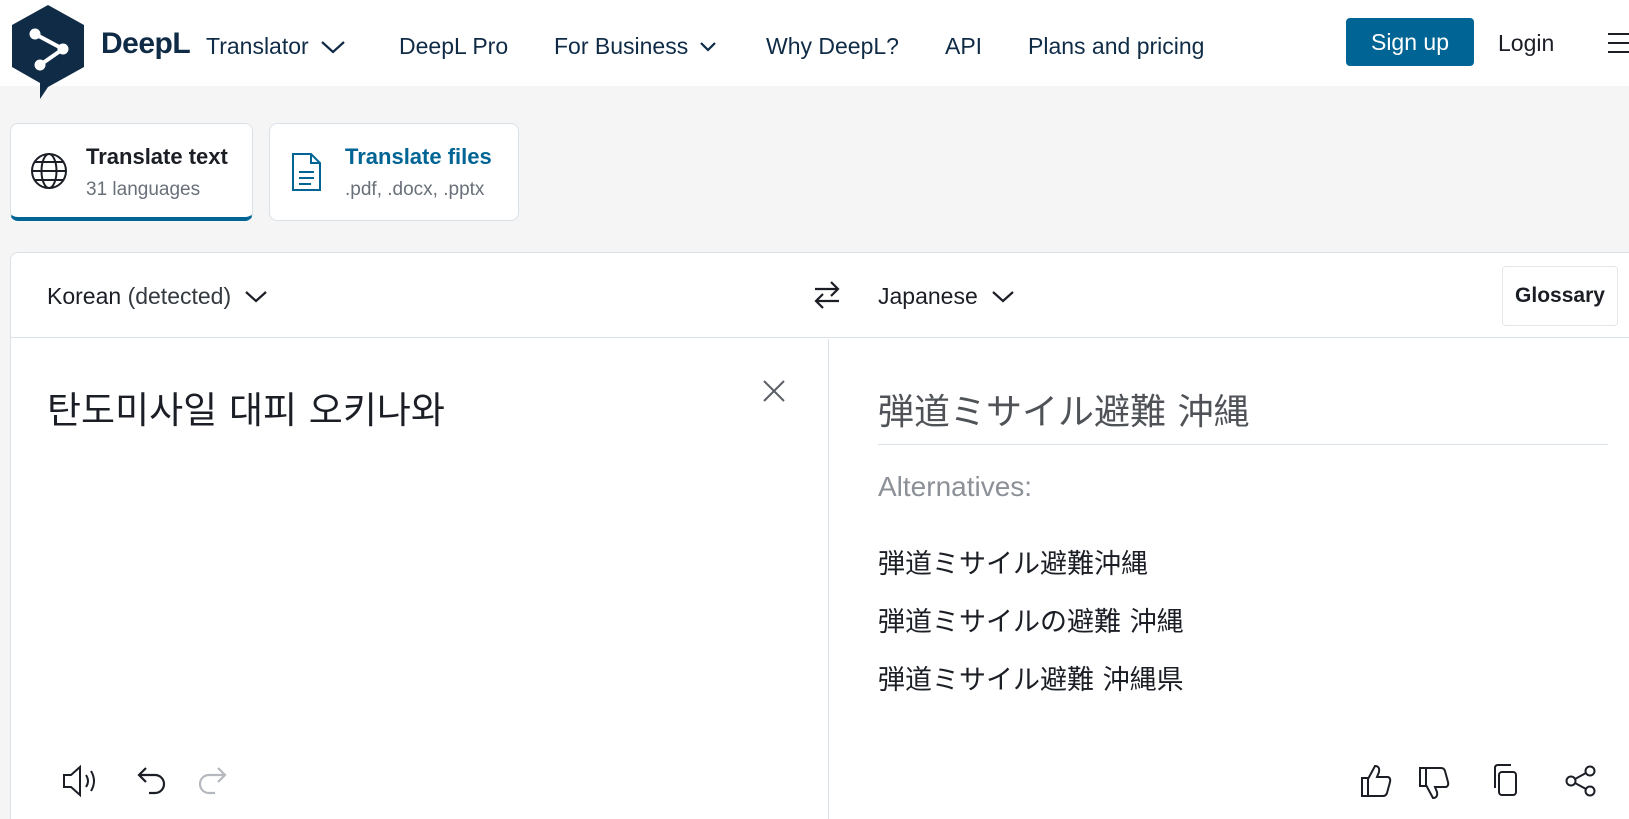 Image resolution: width=1629 pixels, height=819 pixels. Describe the element at coordinates (415, 189) in the screenshot. I see `tab-translate-files-subtitle: .pdf, .docx, .pptx` at that location.